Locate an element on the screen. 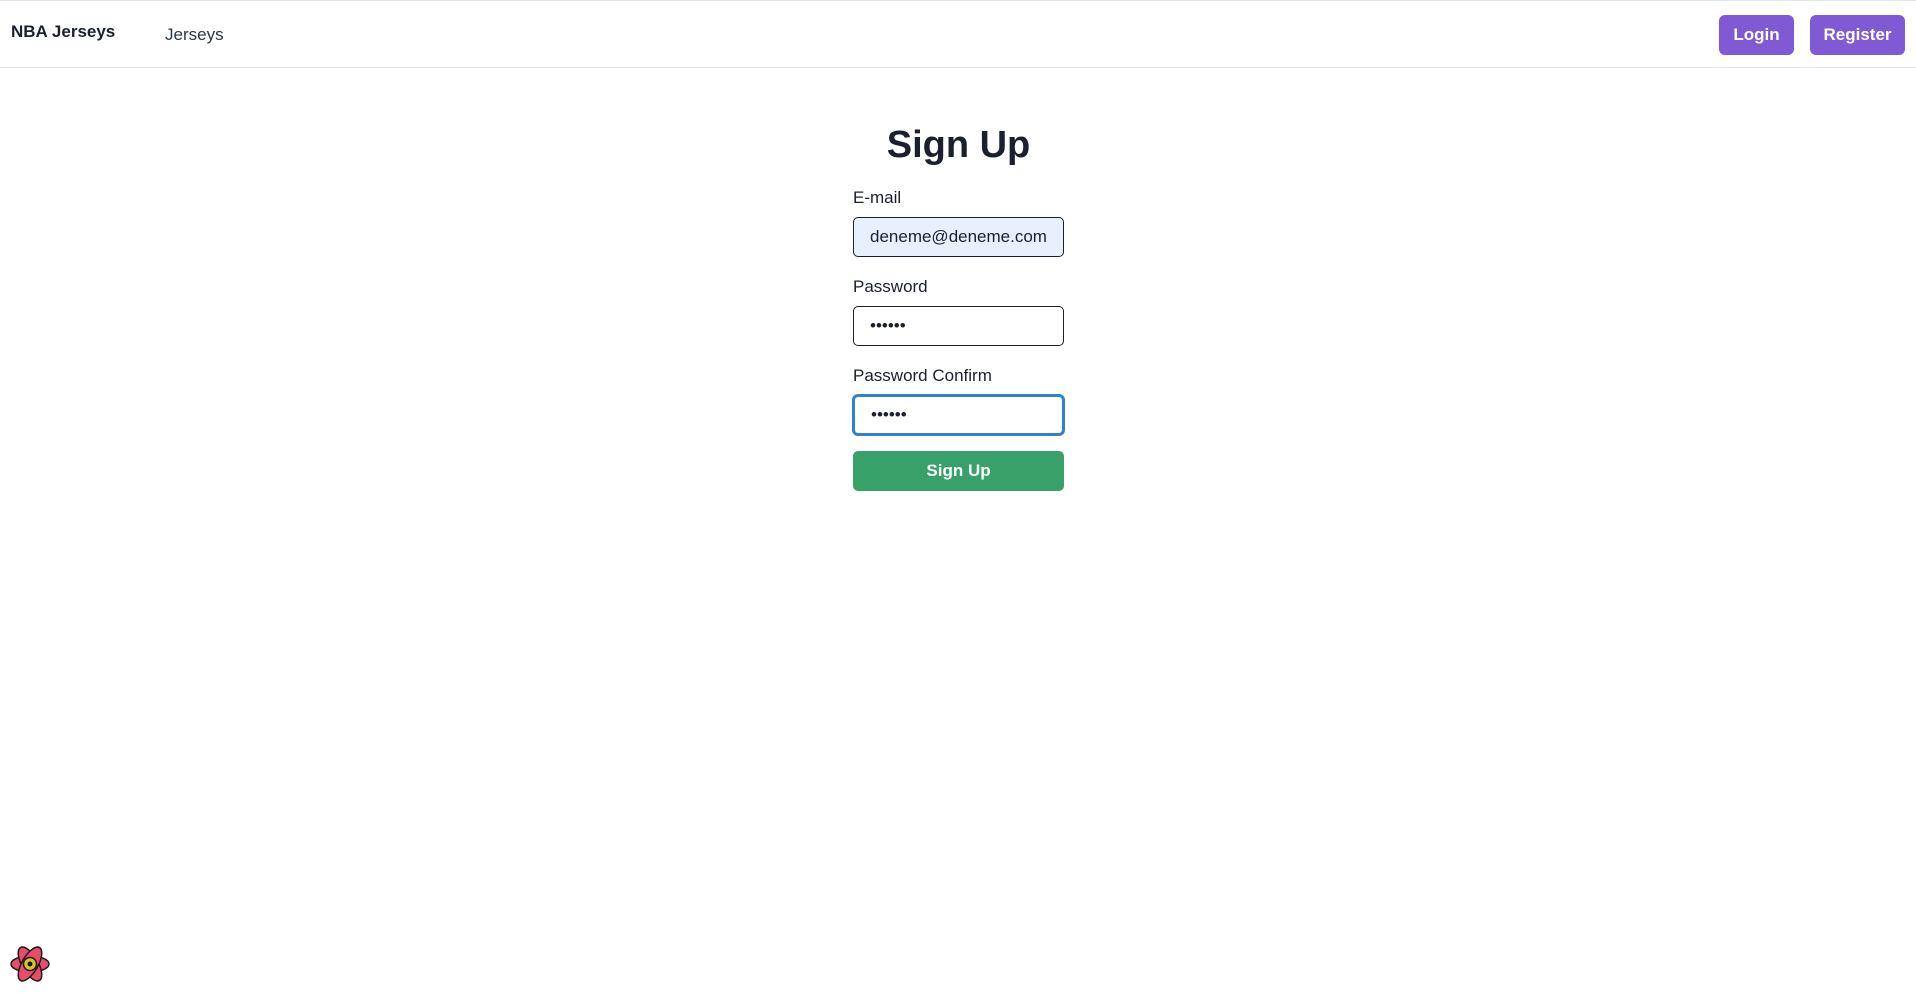 This screenshot has width=1916, height=994. password-group: Password is located at coordinates (958, 311).